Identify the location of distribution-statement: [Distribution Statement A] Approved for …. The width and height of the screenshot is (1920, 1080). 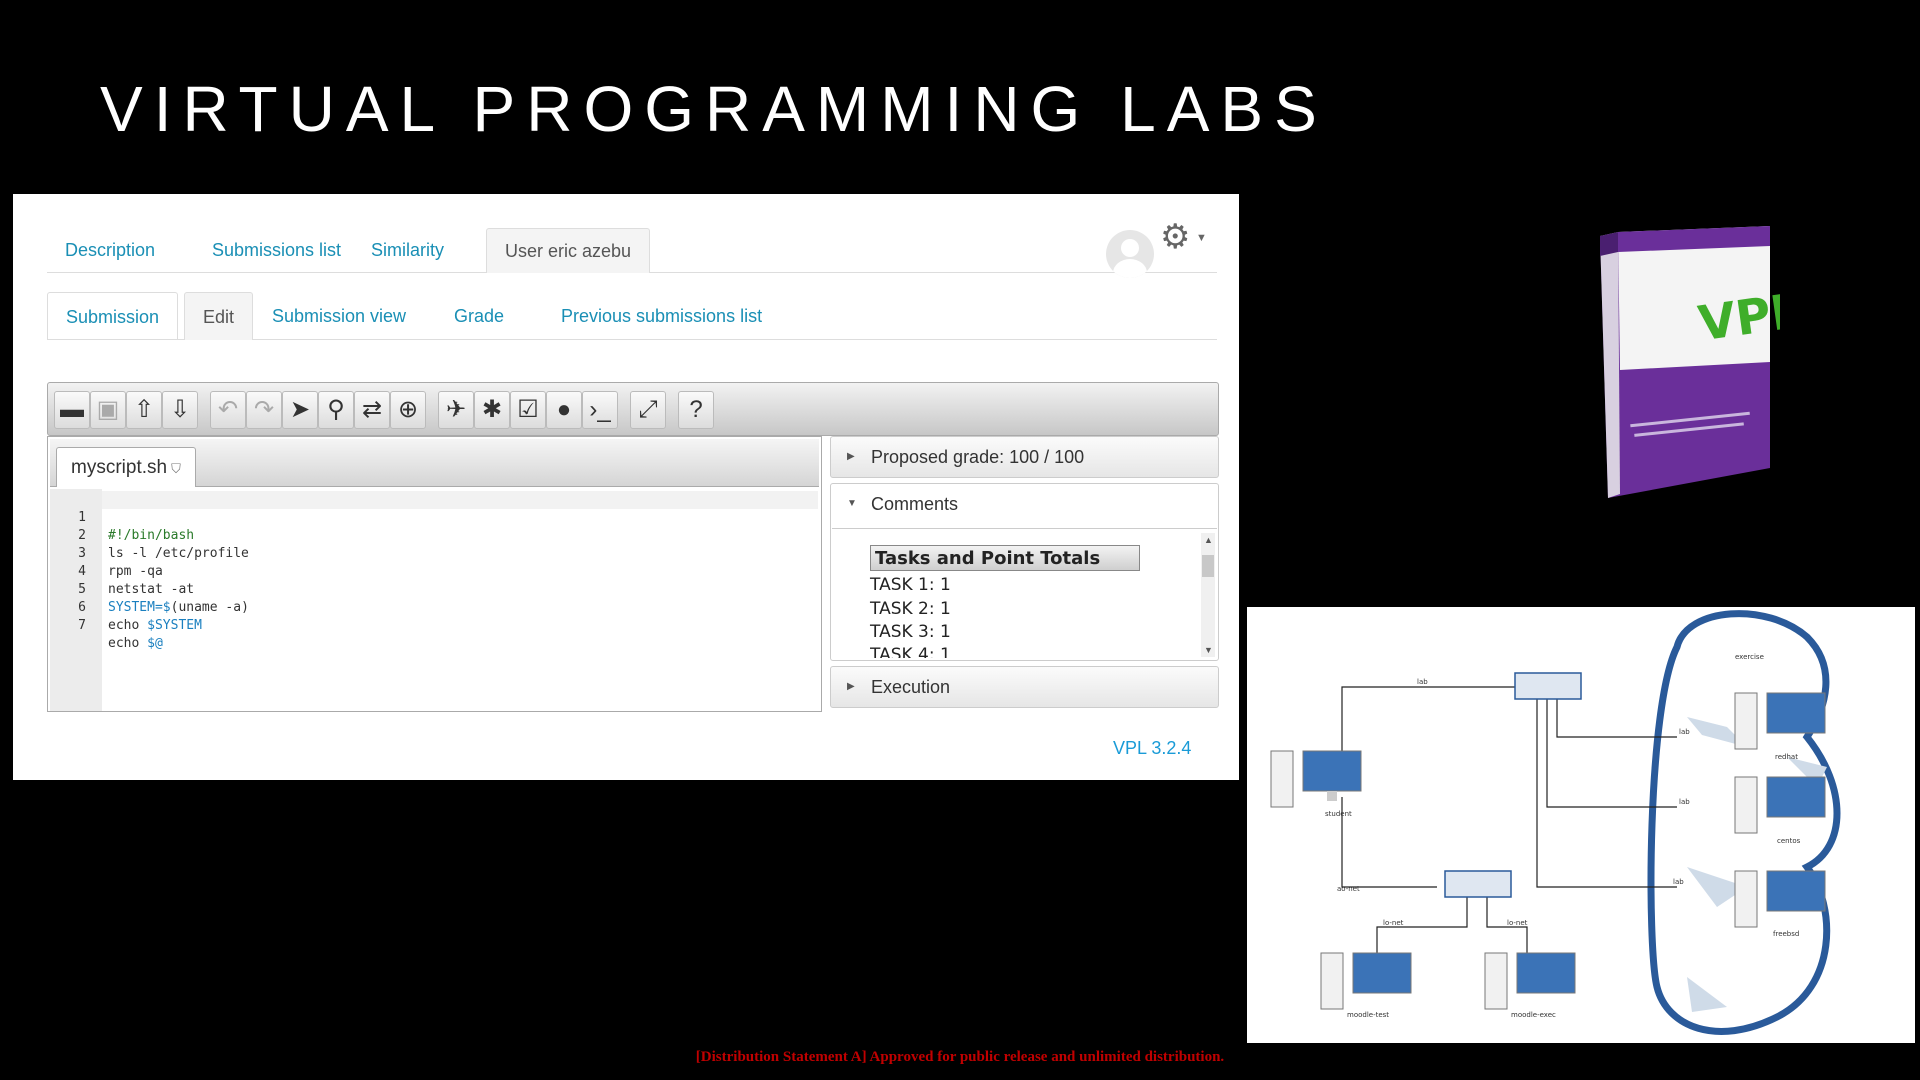
(960, 1057).